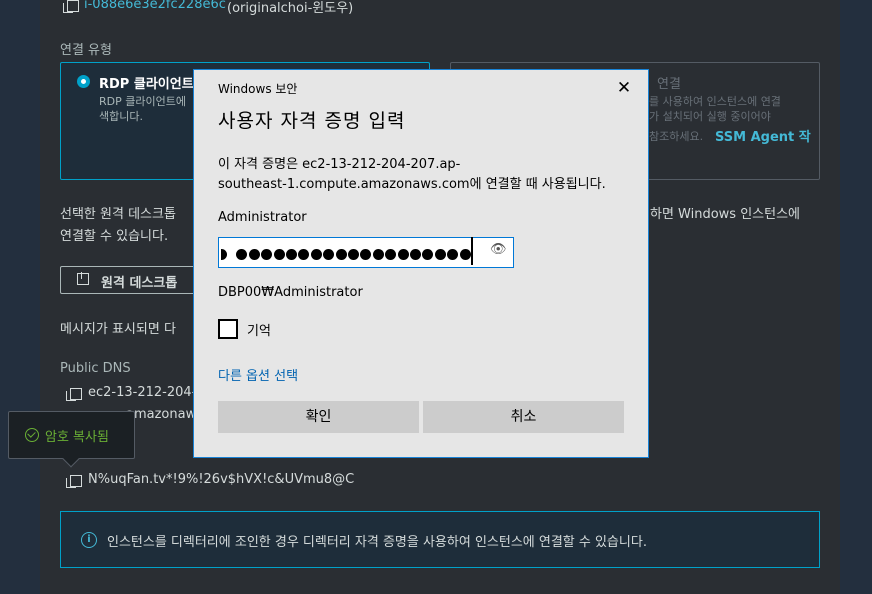 The image size is (872, 594). I want to click on desc-line2: 연결할 수 있습니다., so click(114, 236).